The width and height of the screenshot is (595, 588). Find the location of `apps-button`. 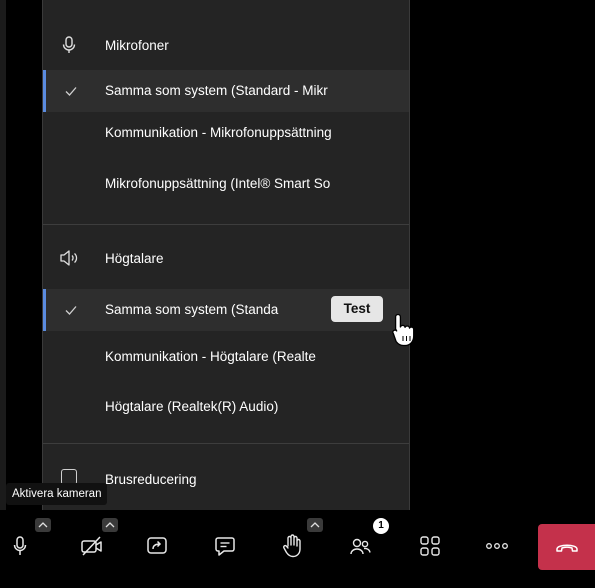

apps-button is located at coordinates (430, 546).